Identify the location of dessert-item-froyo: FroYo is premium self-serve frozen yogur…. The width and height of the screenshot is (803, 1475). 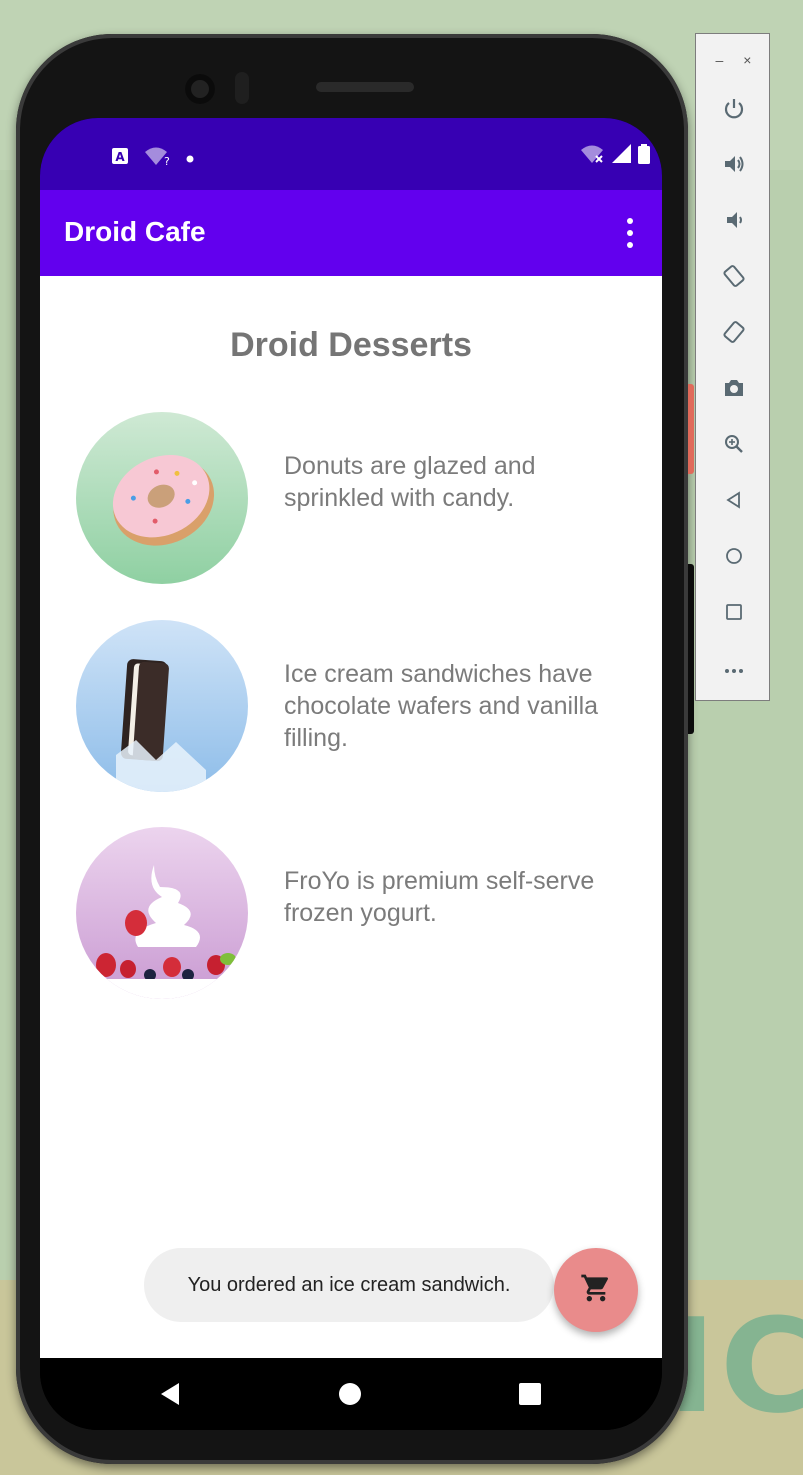
(356, 913).